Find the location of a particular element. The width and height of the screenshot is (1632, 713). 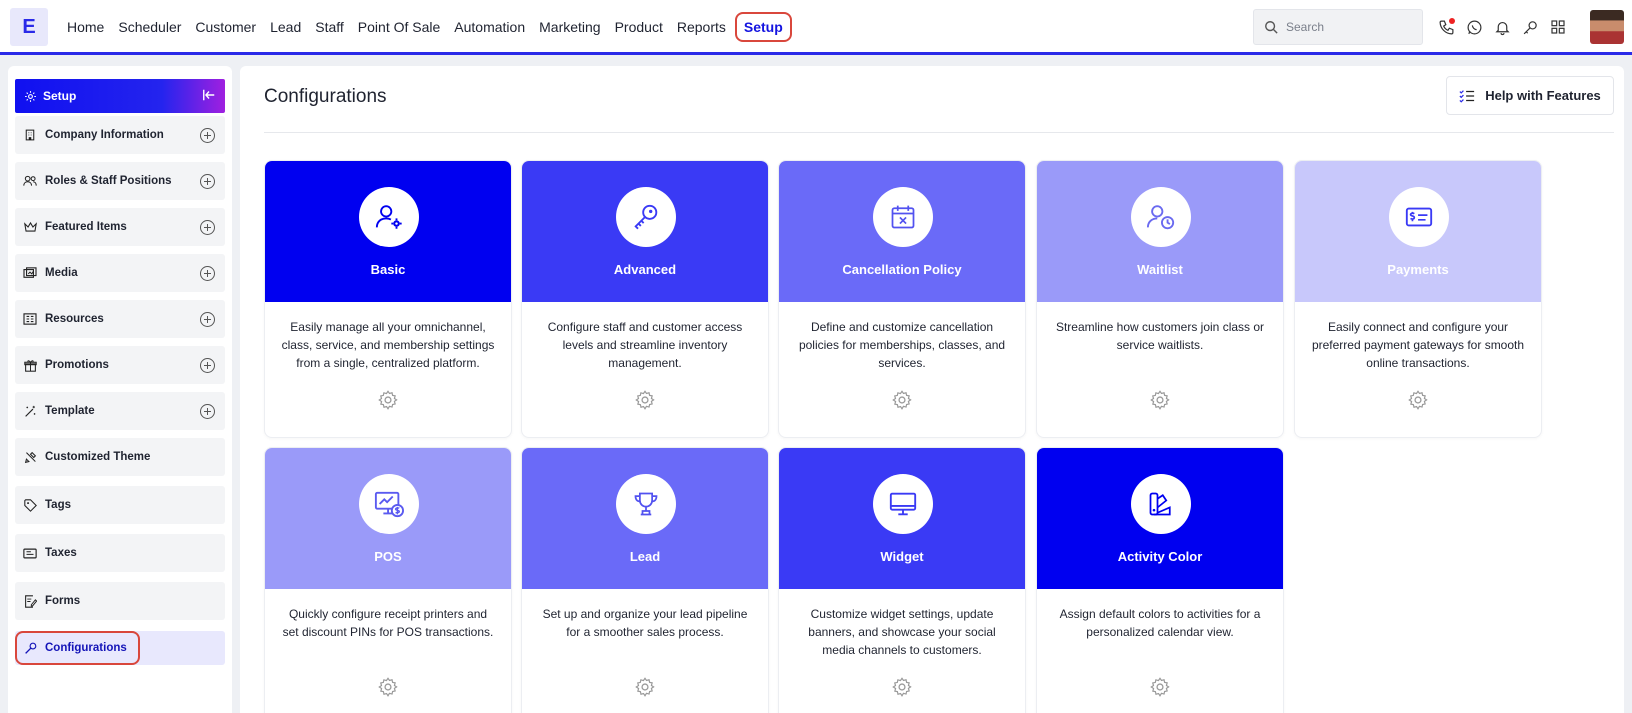

app-logo: E is located at coordinates (29, 27).